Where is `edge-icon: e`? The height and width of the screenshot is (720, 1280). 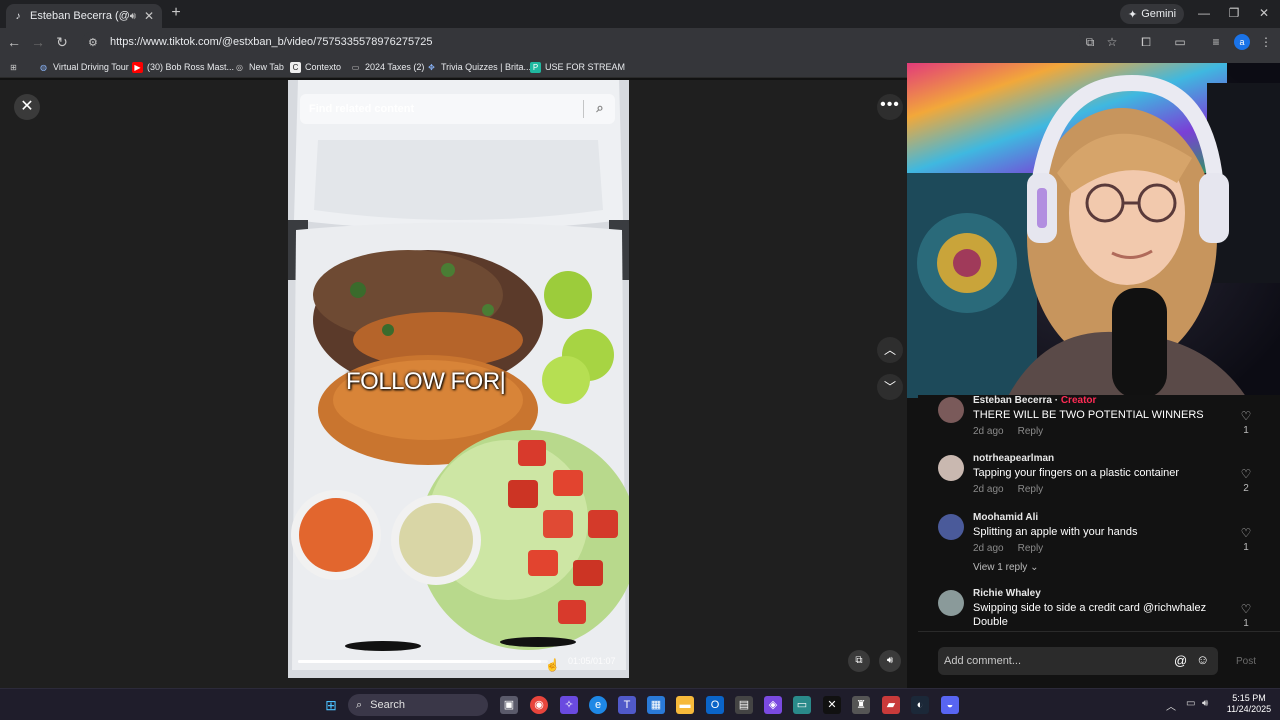
edge-icon: e is located at coordinates (598, 705).